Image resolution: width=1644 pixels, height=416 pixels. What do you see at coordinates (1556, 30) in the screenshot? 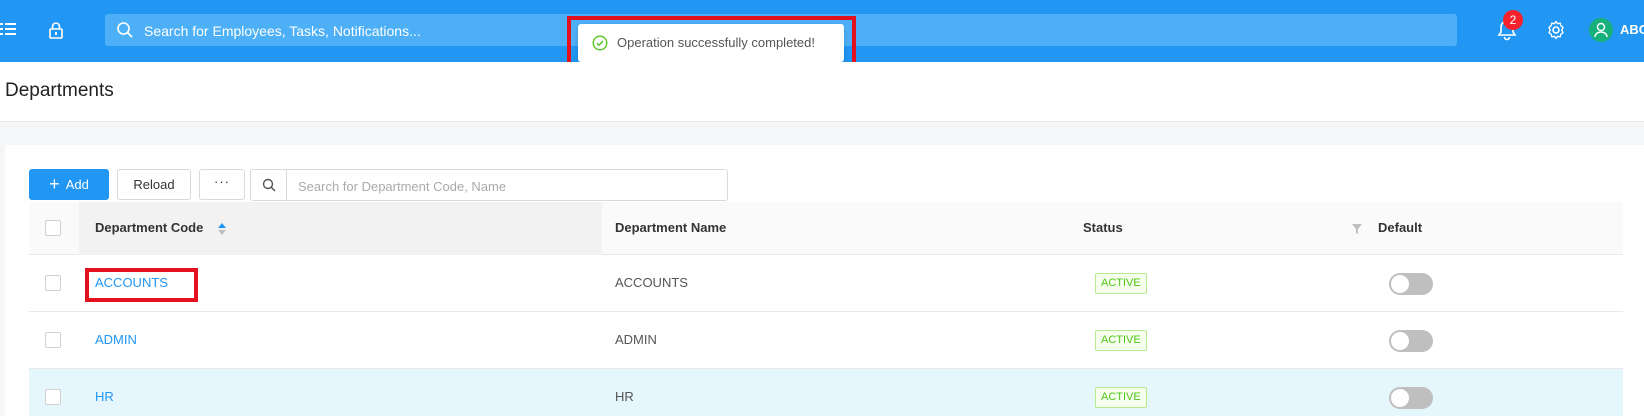
I see `gear-icon` at bounding box center [1556, 30].